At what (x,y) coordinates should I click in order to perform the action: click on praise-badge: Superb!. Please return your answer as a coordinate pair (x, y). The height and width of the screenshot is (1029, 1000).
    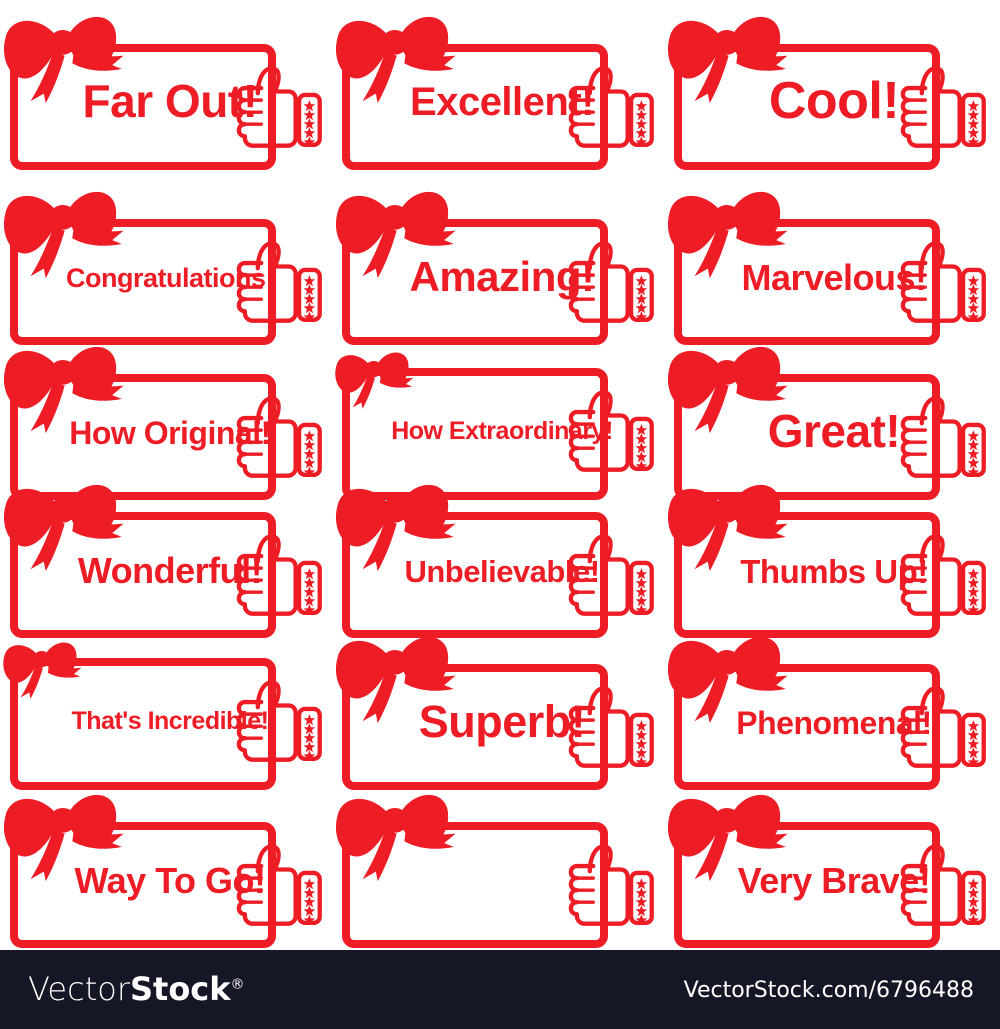
    Looking at the image, I should click on (497, 710).